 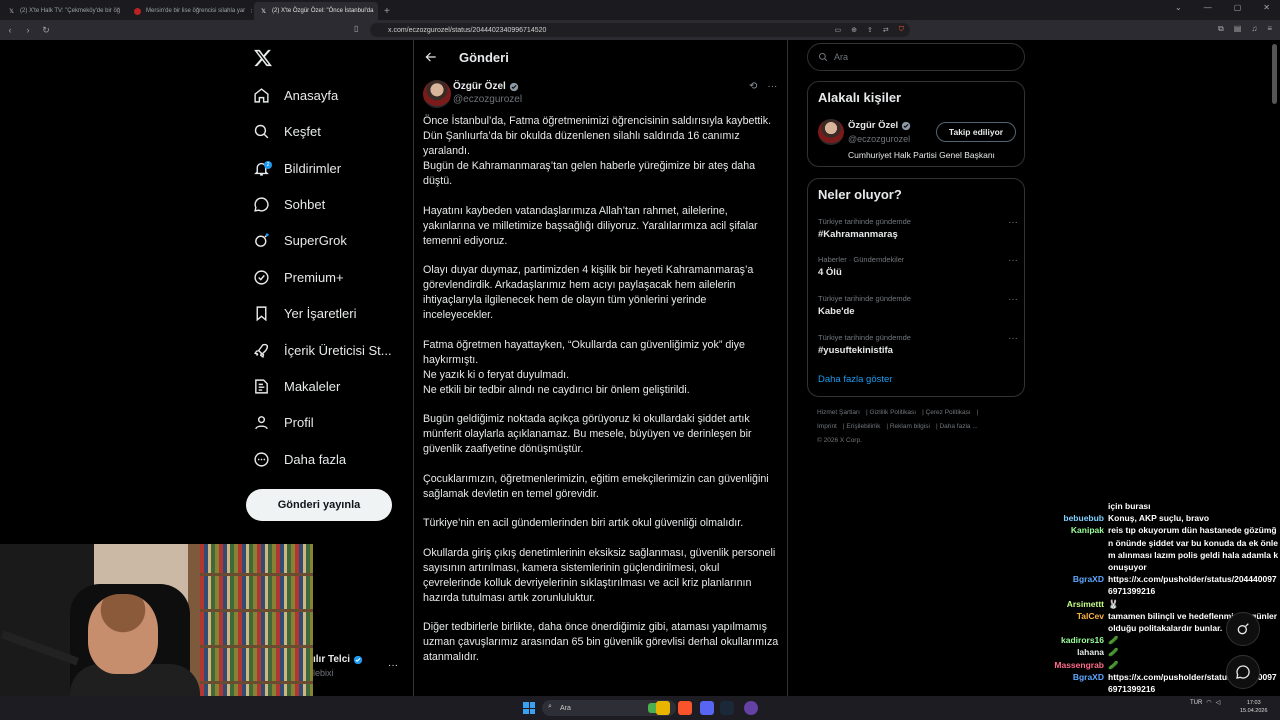 What do you see at coordinates (263, 58) in the screenshot?
I see `x-logo-icon` at bounding box center [263, 58].